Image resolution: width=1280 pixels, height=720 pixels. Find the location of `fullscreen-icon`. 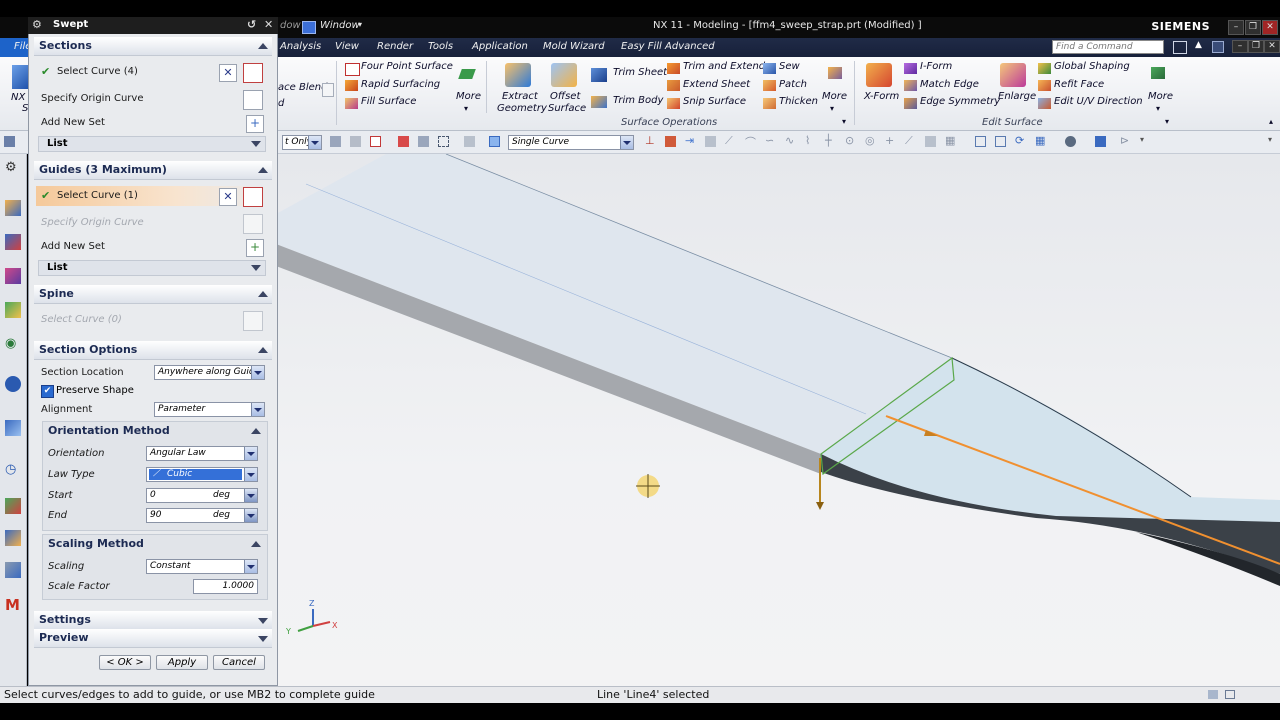

fullscreen-icon is located at coordinates (1180, 47).